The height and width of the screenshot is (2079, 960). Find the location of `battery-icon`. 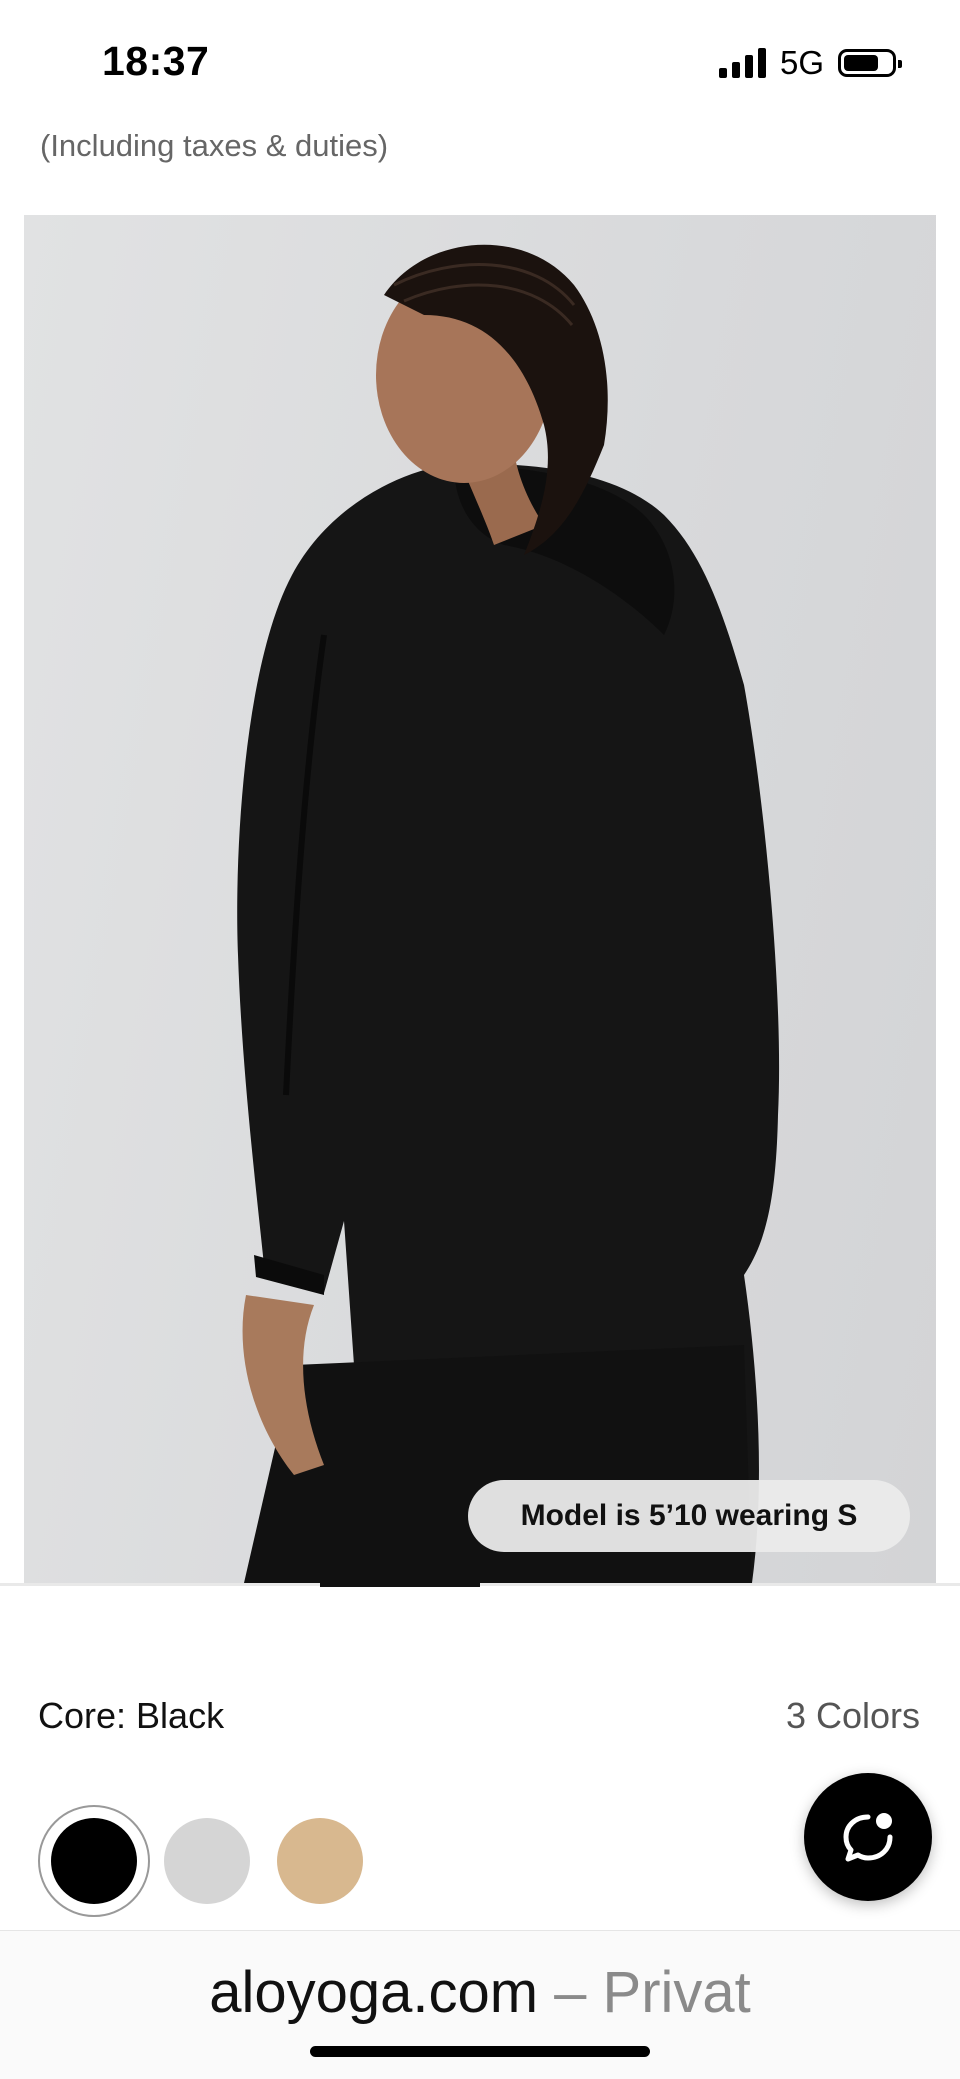

battery-icon is located at coordinates (870, 63).